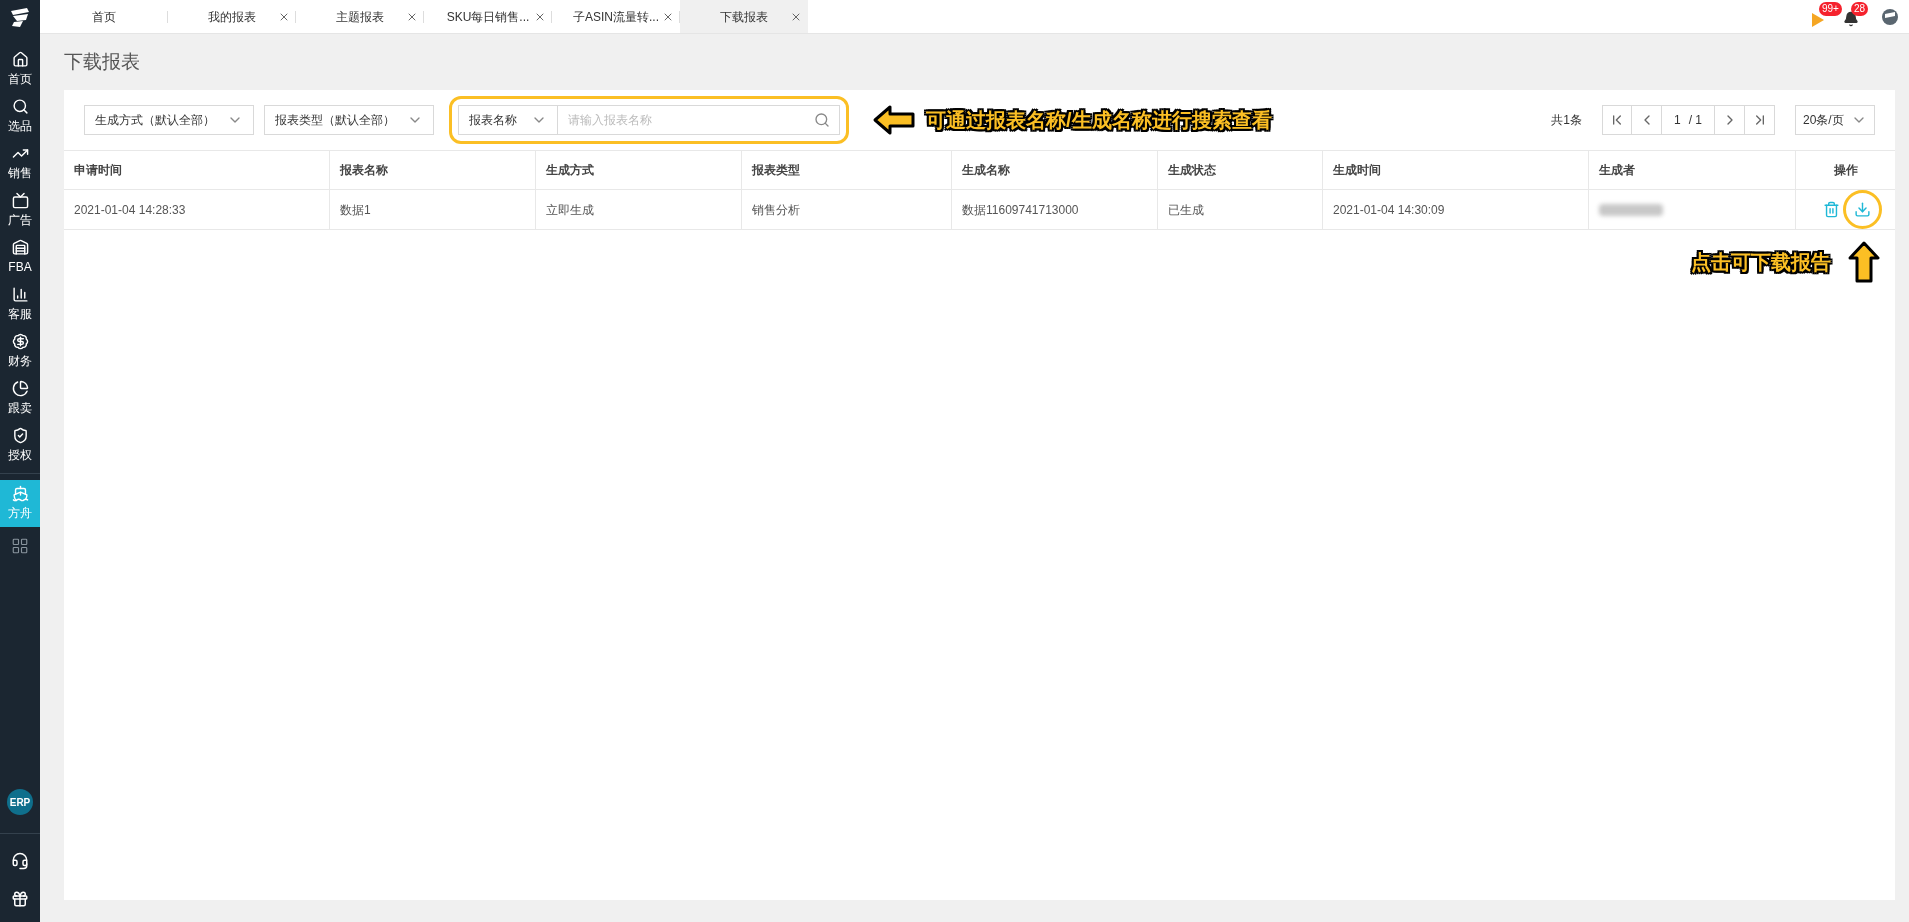  I want to click on callout-text: 可通过报表名称/生成名称进行搜索查看, so click(1099, 120).